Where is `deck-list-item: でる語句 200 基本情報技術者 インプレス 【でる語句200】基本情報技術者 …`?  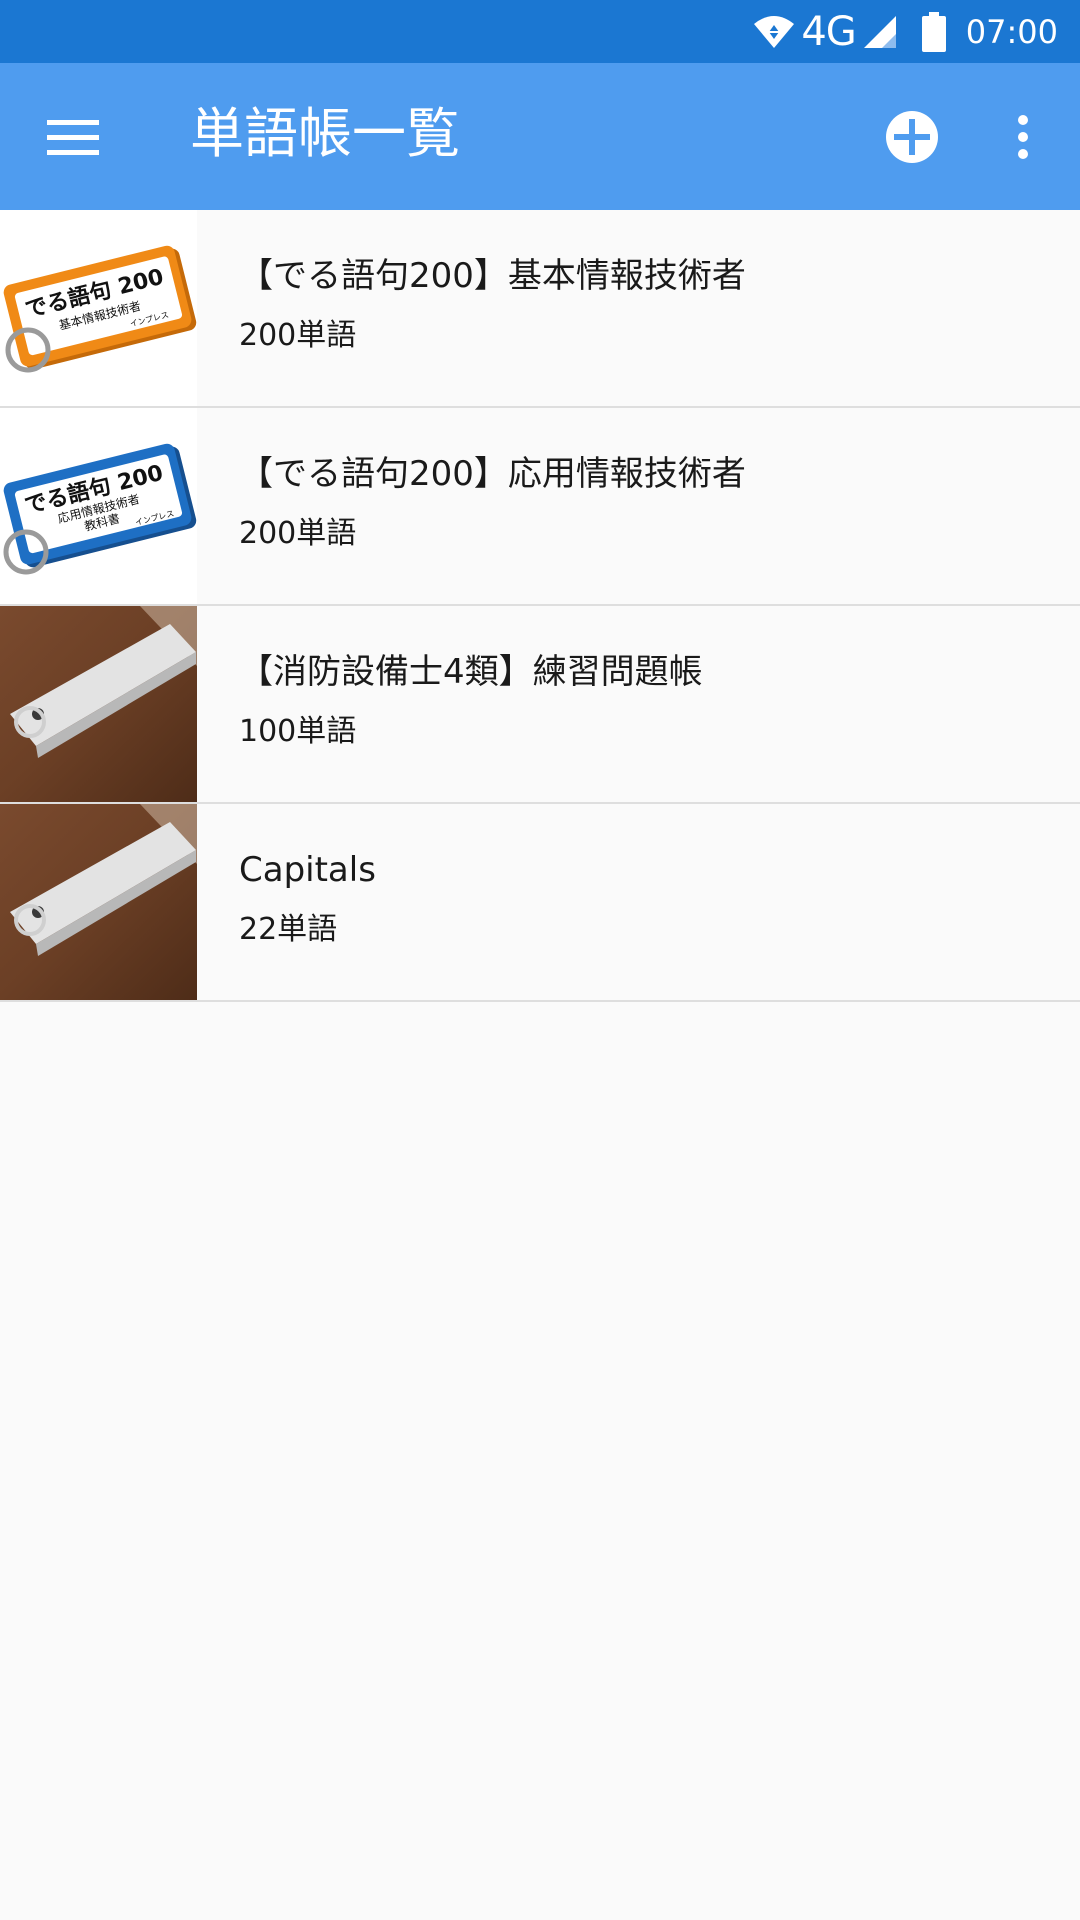 deck-list-item: でる語句 200 基本情報技術者 インプレス 【でる語句200】基本情報技術者 … is located at coordinates (540, 309).